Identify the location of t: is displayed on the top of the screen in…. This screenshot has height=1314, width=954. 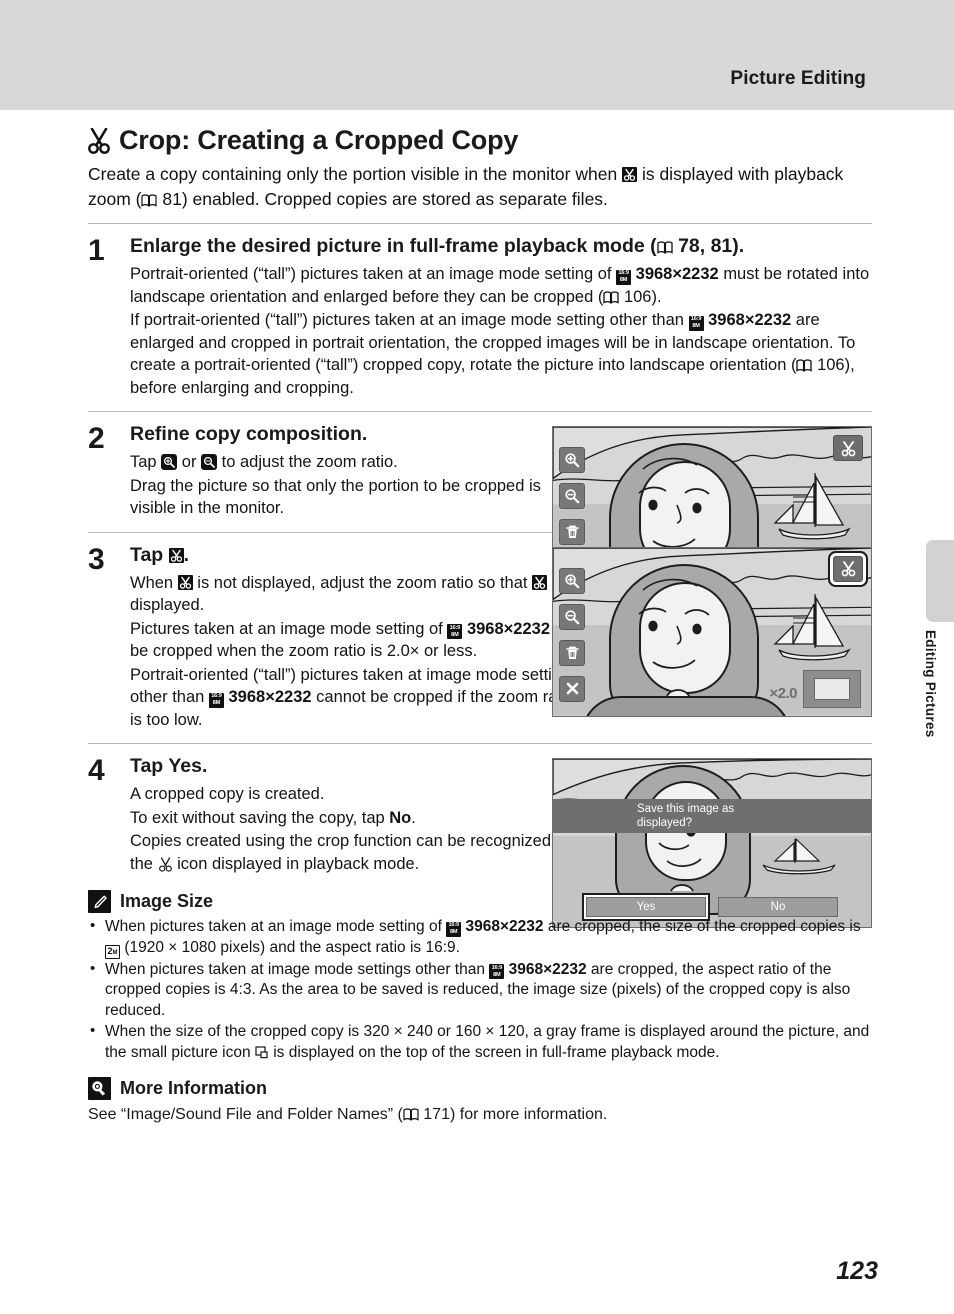
(496, 1052).